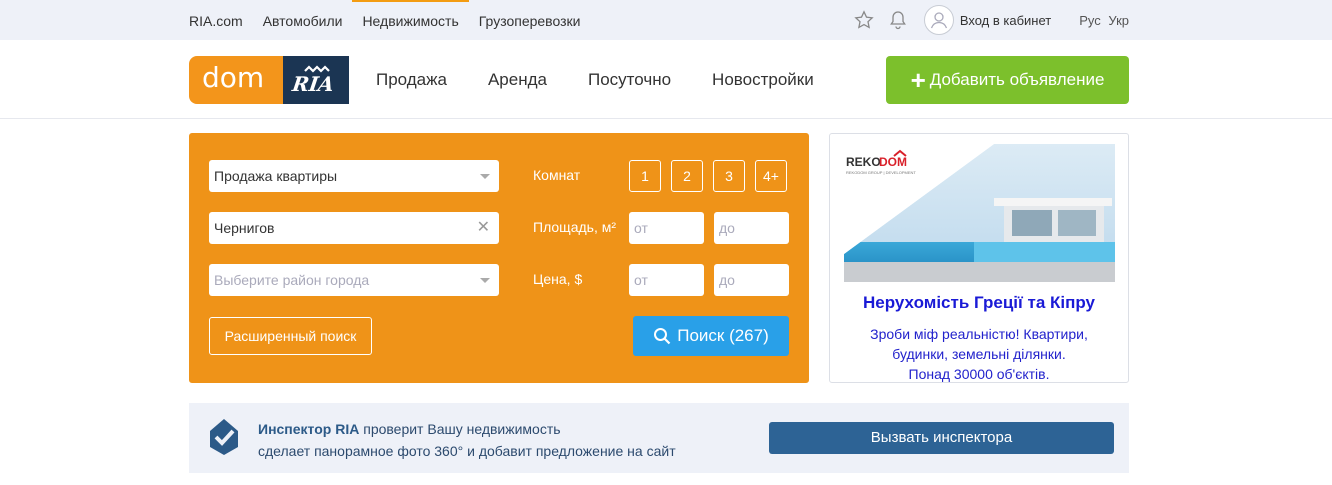 This screenshot has height=485, width=1332. I want to click on ad-text-line: будинки, земельні ділянки., so click(979, 354).